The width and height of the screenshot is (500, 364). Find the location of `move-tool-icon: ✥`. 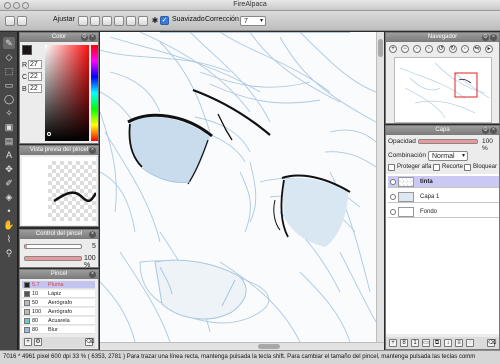

move-tool-icon: ✥ is located at coordinates (9, 169).